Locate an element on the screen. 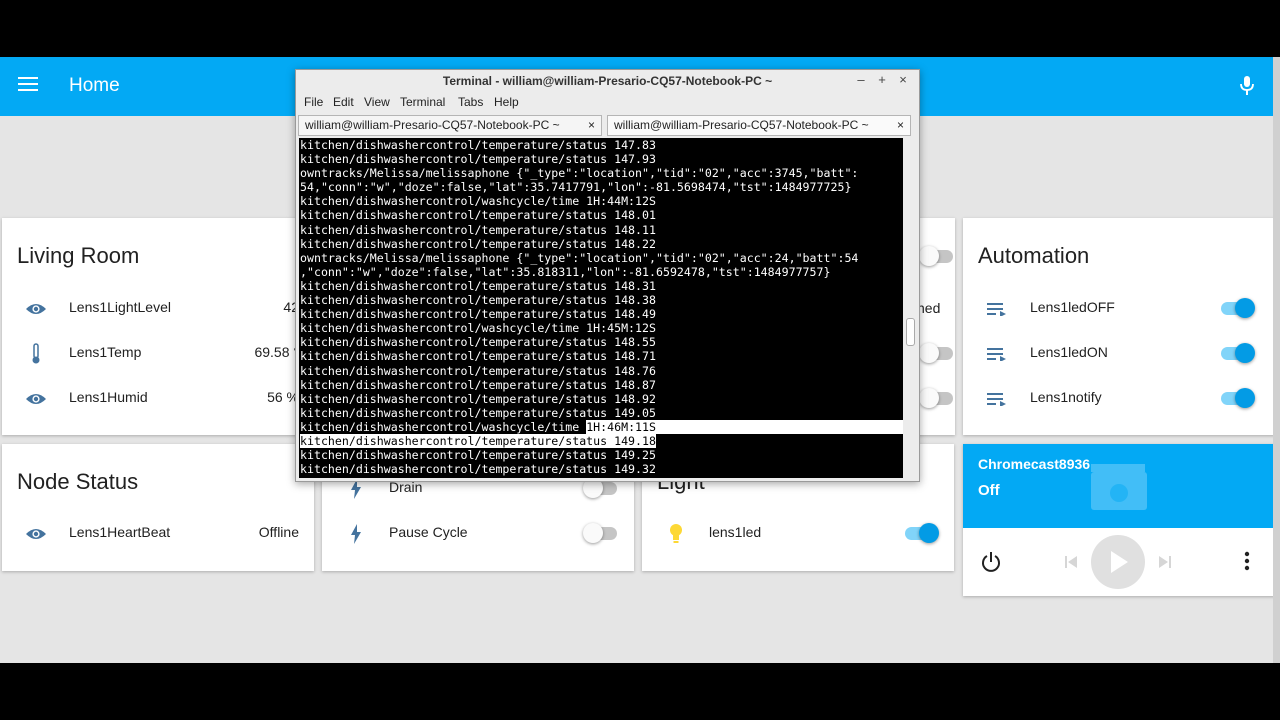 This screenshot has width=1280, height=720. pause-cycle-toggle is located at coordinates (601, 533).